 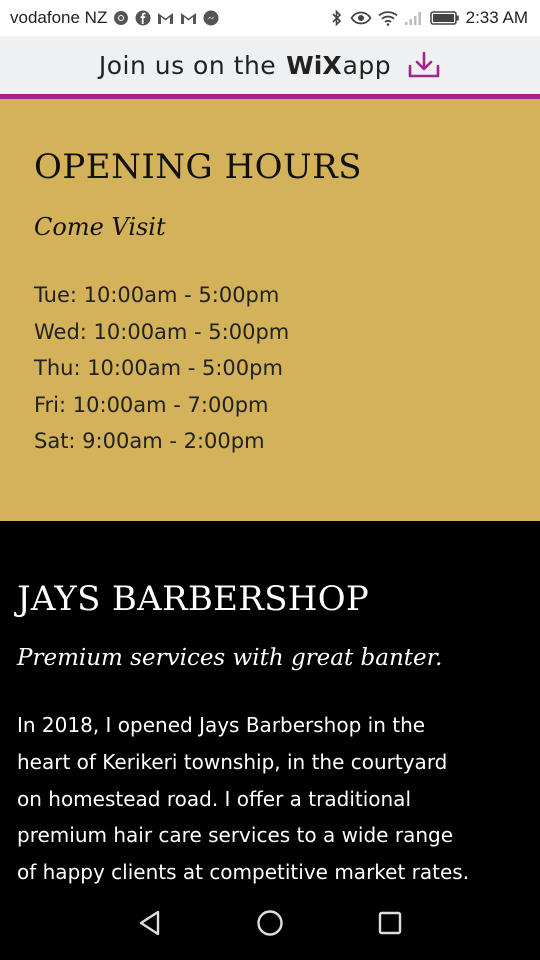 What do you see at coordinates (314, 65) in the screenshot?
I see `wix-logo: WiX` at bounding box center [314, 65].